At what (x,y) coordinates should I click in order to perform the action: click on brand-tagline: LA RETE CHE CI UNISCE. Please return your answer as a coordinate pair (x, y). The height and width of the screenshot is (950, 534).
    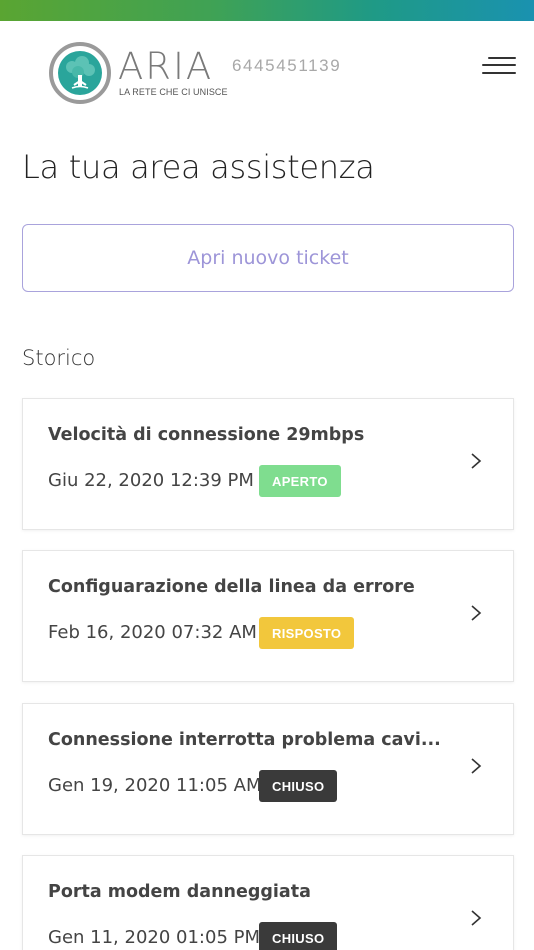
    Looking at the image, I should click on (173, 92).